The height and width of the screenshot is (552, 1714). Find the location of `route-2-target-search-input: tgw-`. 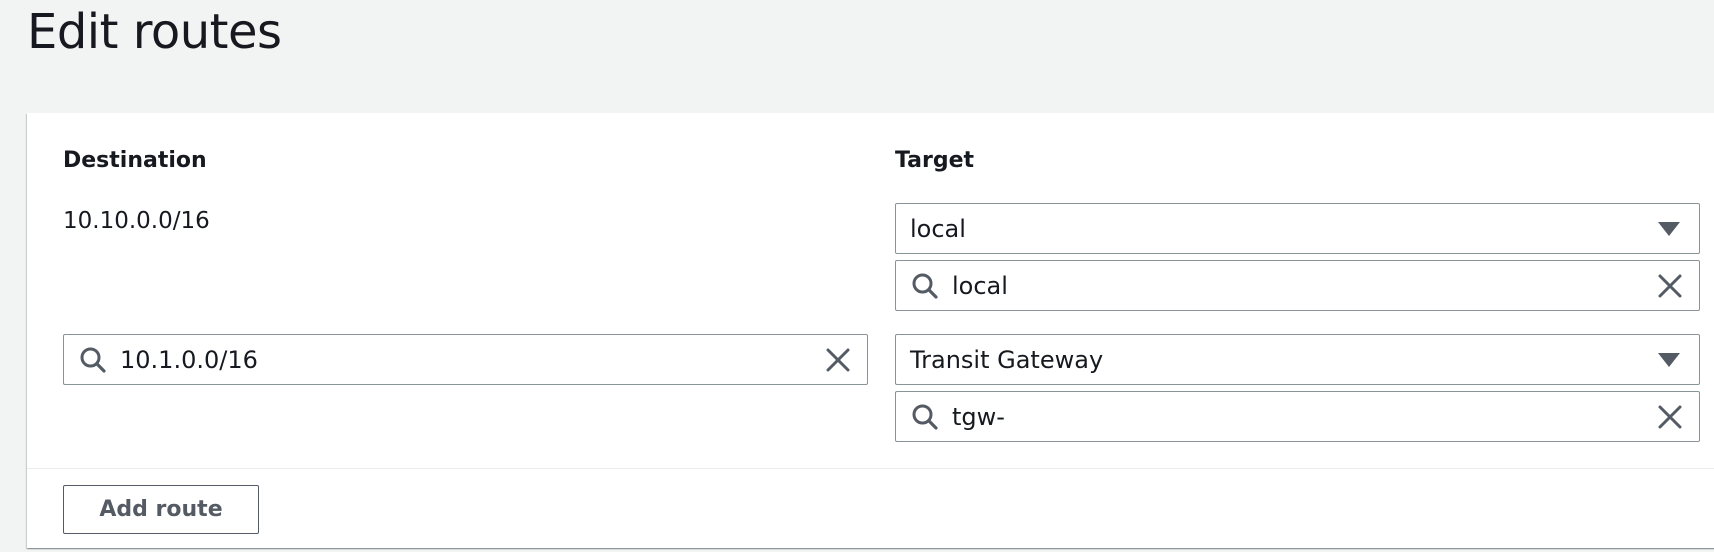

route-2-target-search-input: tgw- is located at coordinates (1297, 416).